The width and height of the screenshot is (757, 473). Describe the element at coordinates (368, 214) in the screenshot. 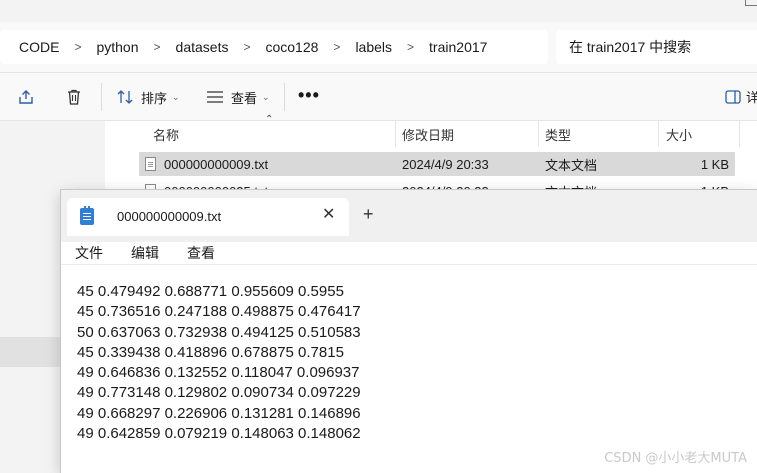

I see `new-tab-button: +` at that location.